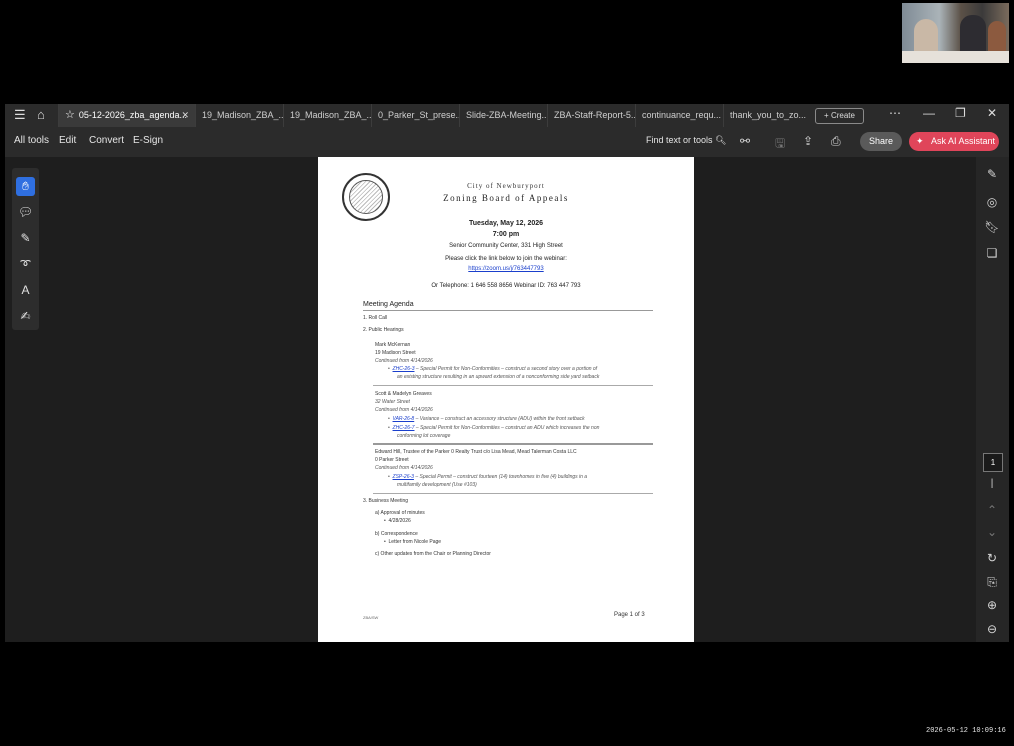  Describe the element at coordinates (895, 113) in the screenshot. I see `more-options-icon: ⋯` at that location.